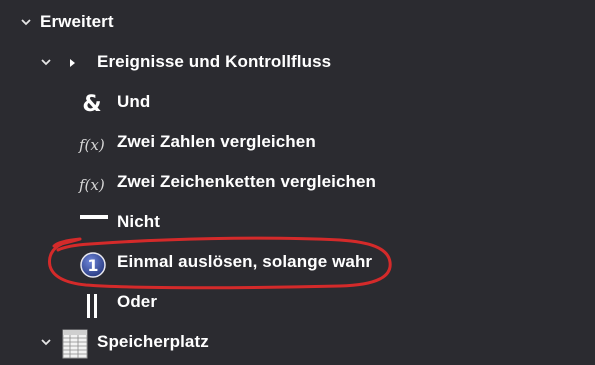  What do you see at coordinates (99, 305) in the screenshot?
I see `or-bars-icon` at bounding box center [99, 305].